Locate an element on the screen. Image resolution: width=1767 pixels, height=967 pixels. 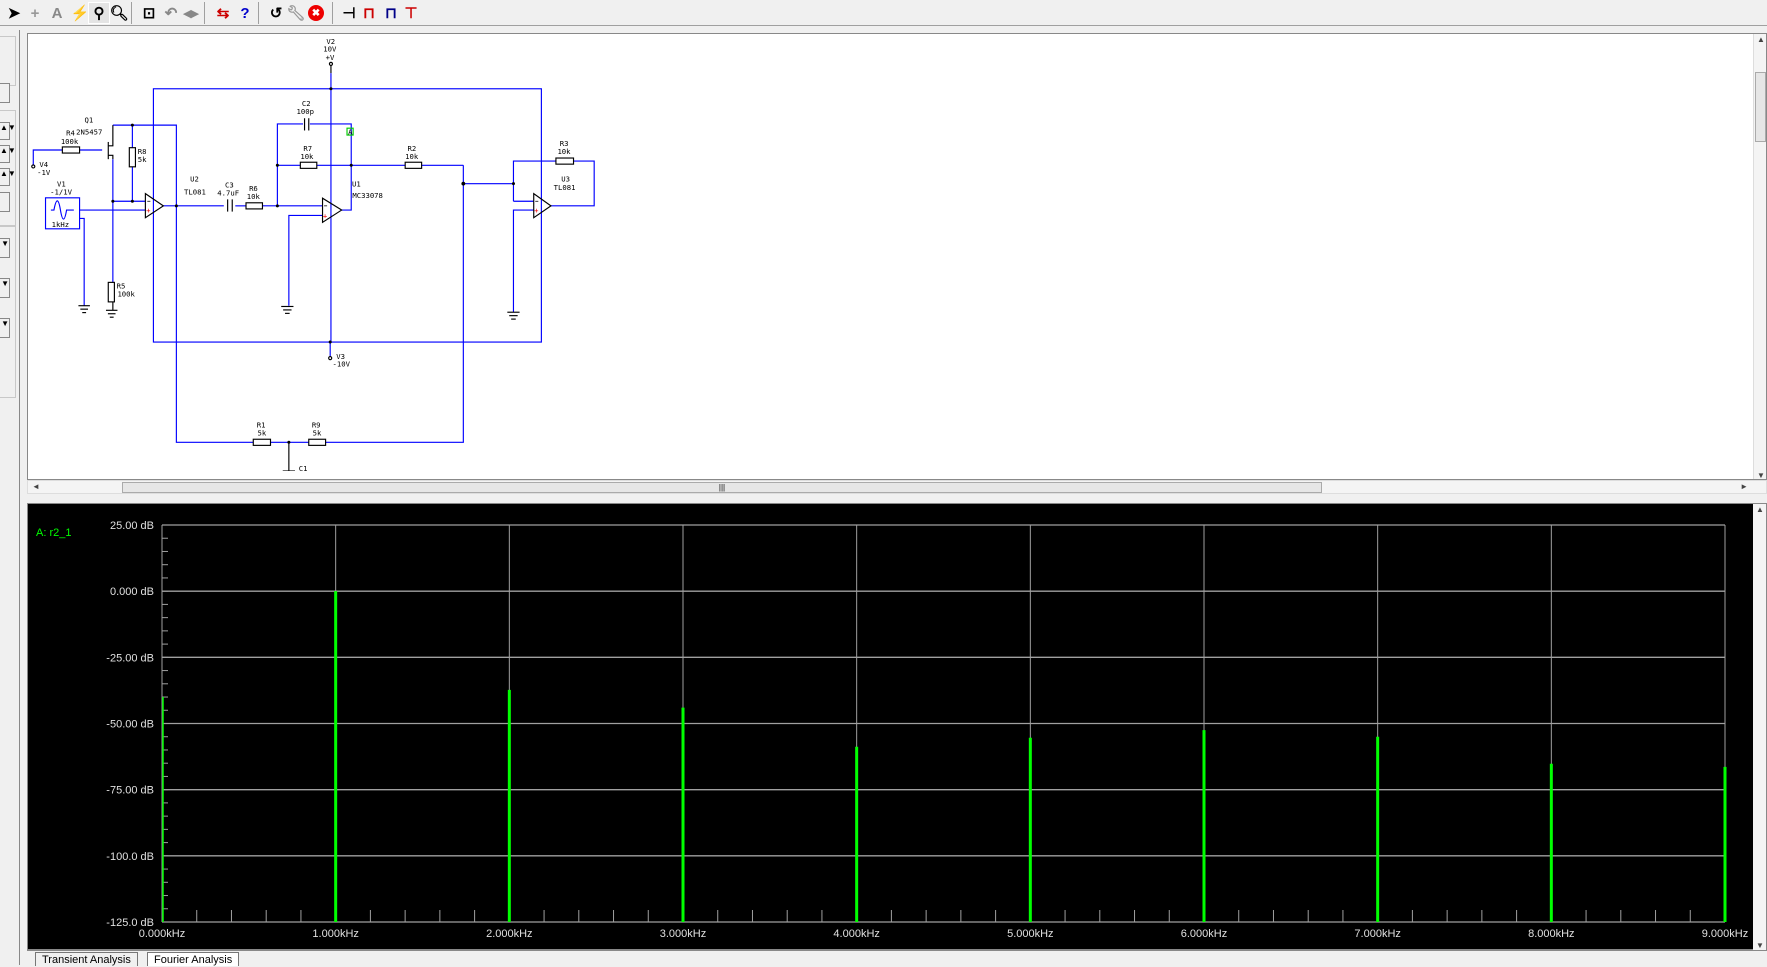
output-return-wire is located at coordinates (394, 304).